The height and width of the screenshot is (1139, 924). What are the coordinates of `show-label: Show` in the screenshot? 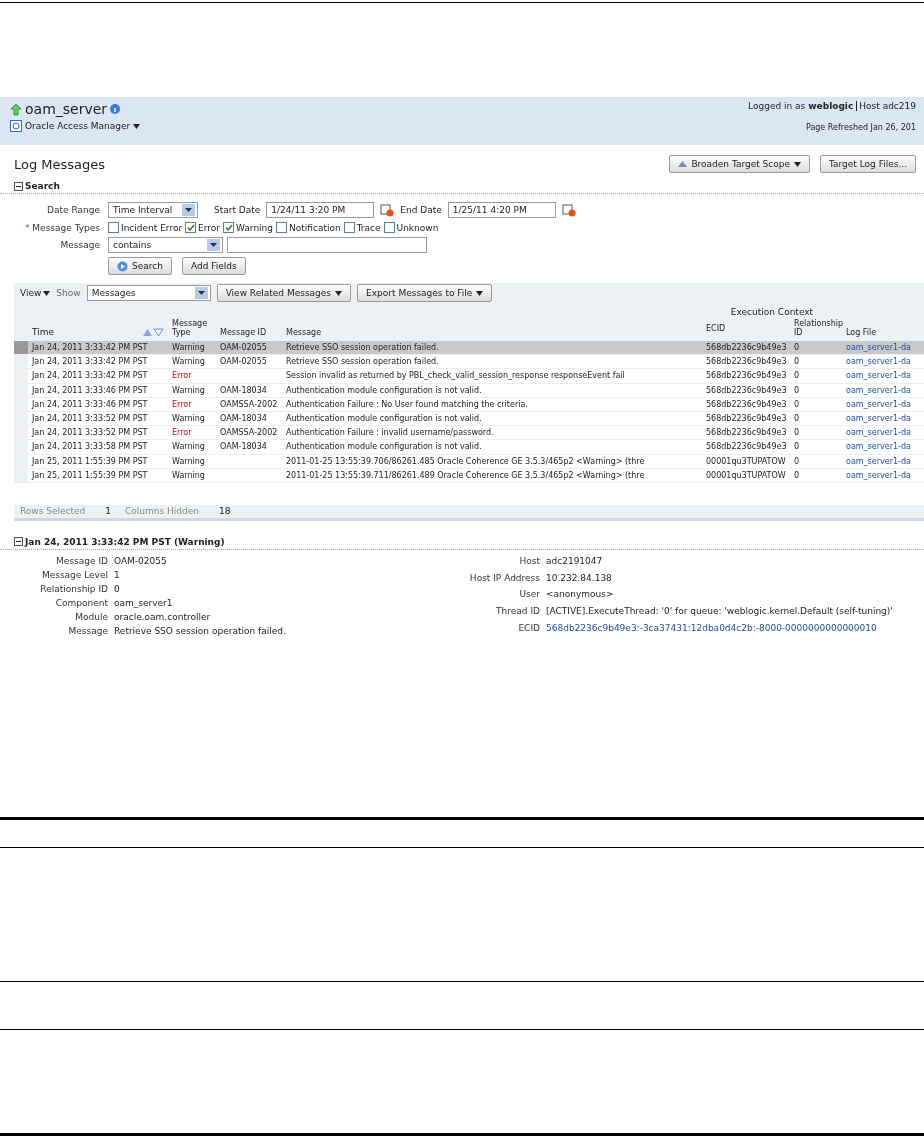 It's located at (68, 293).